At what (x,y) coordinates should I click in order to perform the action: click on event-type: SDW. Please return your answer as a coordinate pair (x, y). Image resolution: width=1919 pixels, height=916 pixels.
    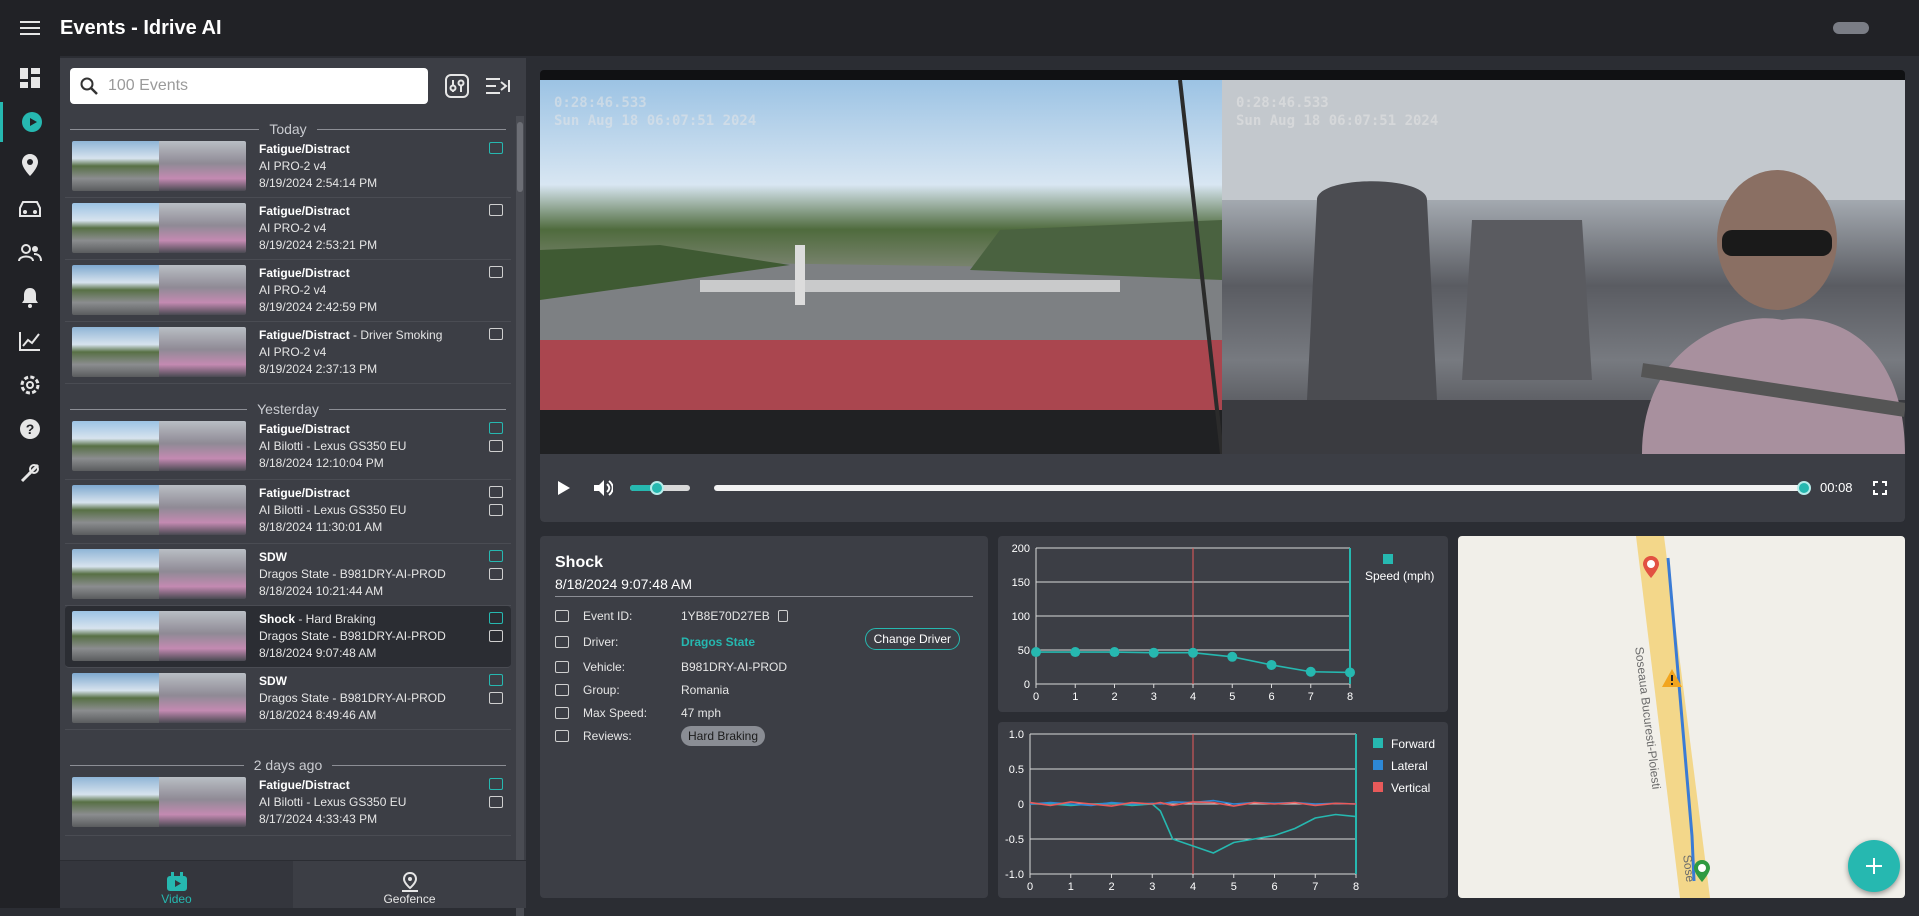
    Looking at the image, I should click on (273, 557).